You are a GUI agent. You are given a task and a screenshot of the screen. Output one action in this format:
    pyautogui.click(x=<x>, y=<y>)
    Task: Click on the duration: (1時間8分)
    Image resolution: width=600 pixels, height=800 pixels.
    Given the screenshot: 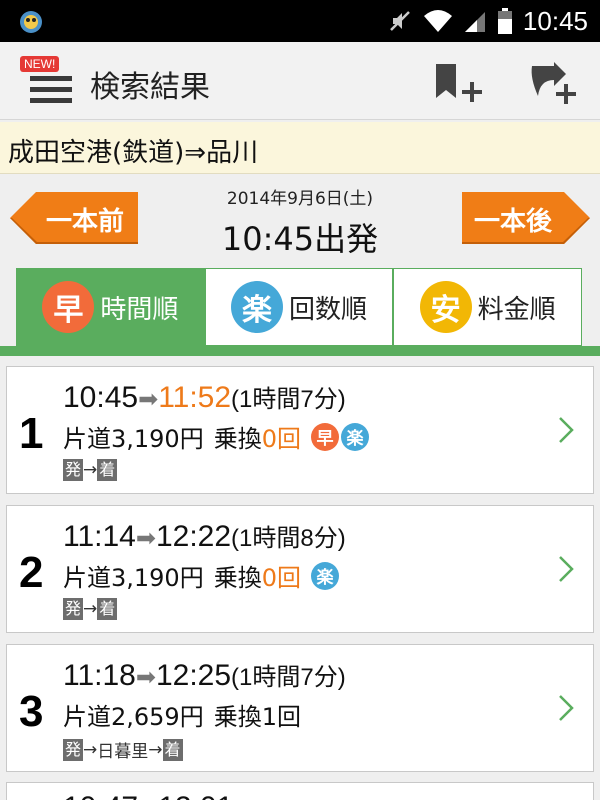 What is the action you would take?
    pyautogui.click(x=288, y=538)
    